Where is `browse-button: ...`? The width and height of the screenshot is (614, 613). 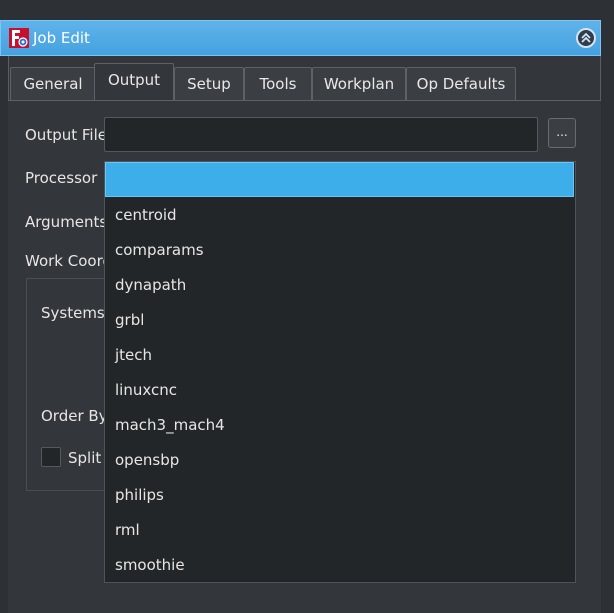 browse-button: ... is located at coordinates (562, 133).